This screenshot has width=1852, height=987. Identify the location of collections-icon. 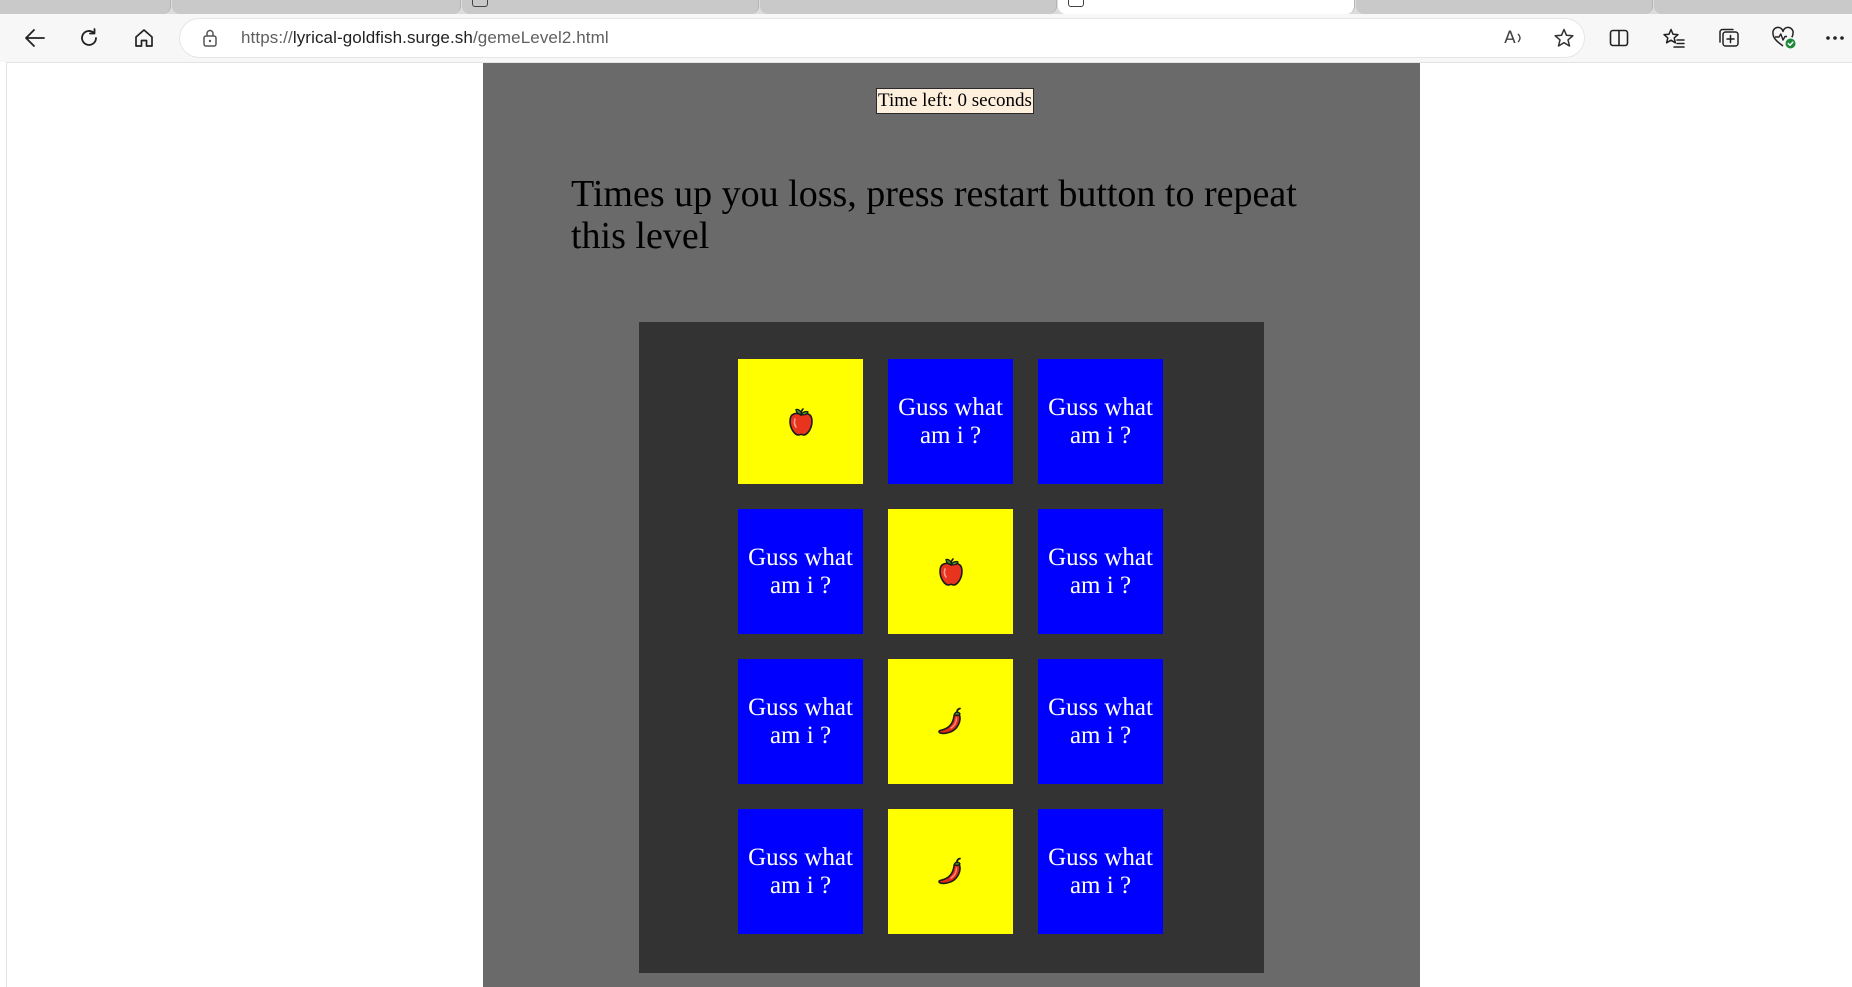
(1729, 37).